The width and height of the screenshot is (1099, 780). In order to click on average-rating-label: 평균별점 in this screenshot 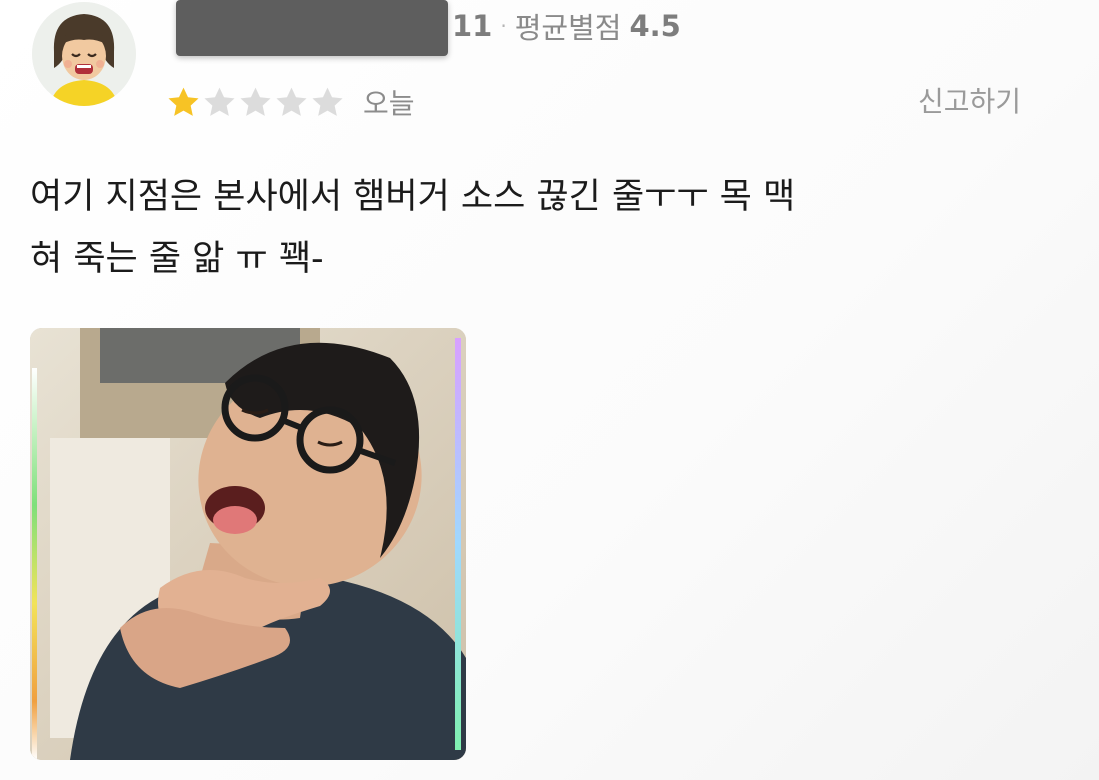, I will do `click(568, 28)`.